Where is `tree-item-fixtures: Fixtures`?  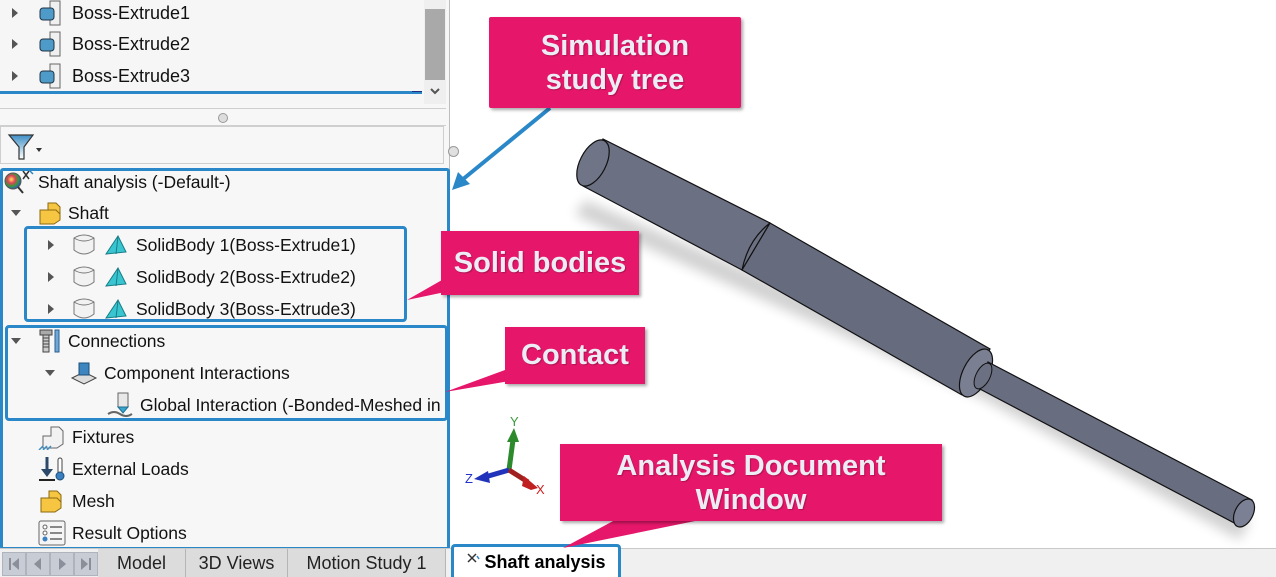
tree-item-fixtures: Fixtures is located at coordinates (85, 437).